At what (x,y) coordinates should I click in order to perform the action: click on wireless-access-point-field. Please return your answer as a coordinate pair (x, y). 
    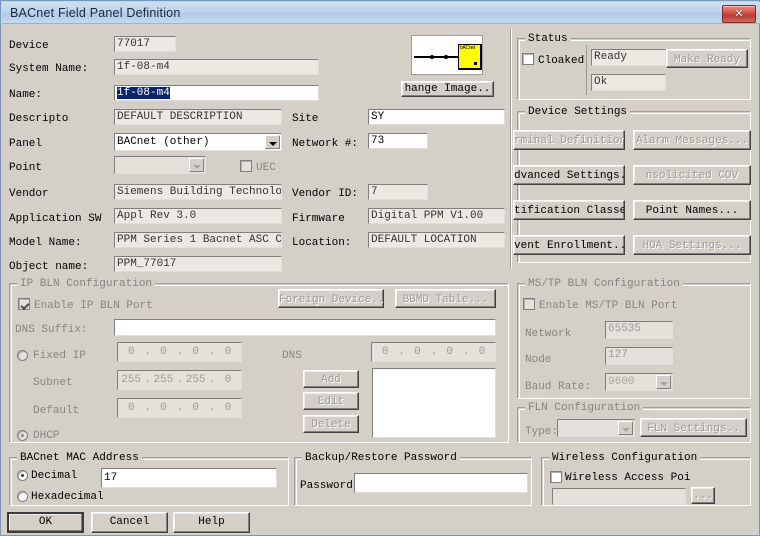
    Looking at the image, I should click on (619, 496).